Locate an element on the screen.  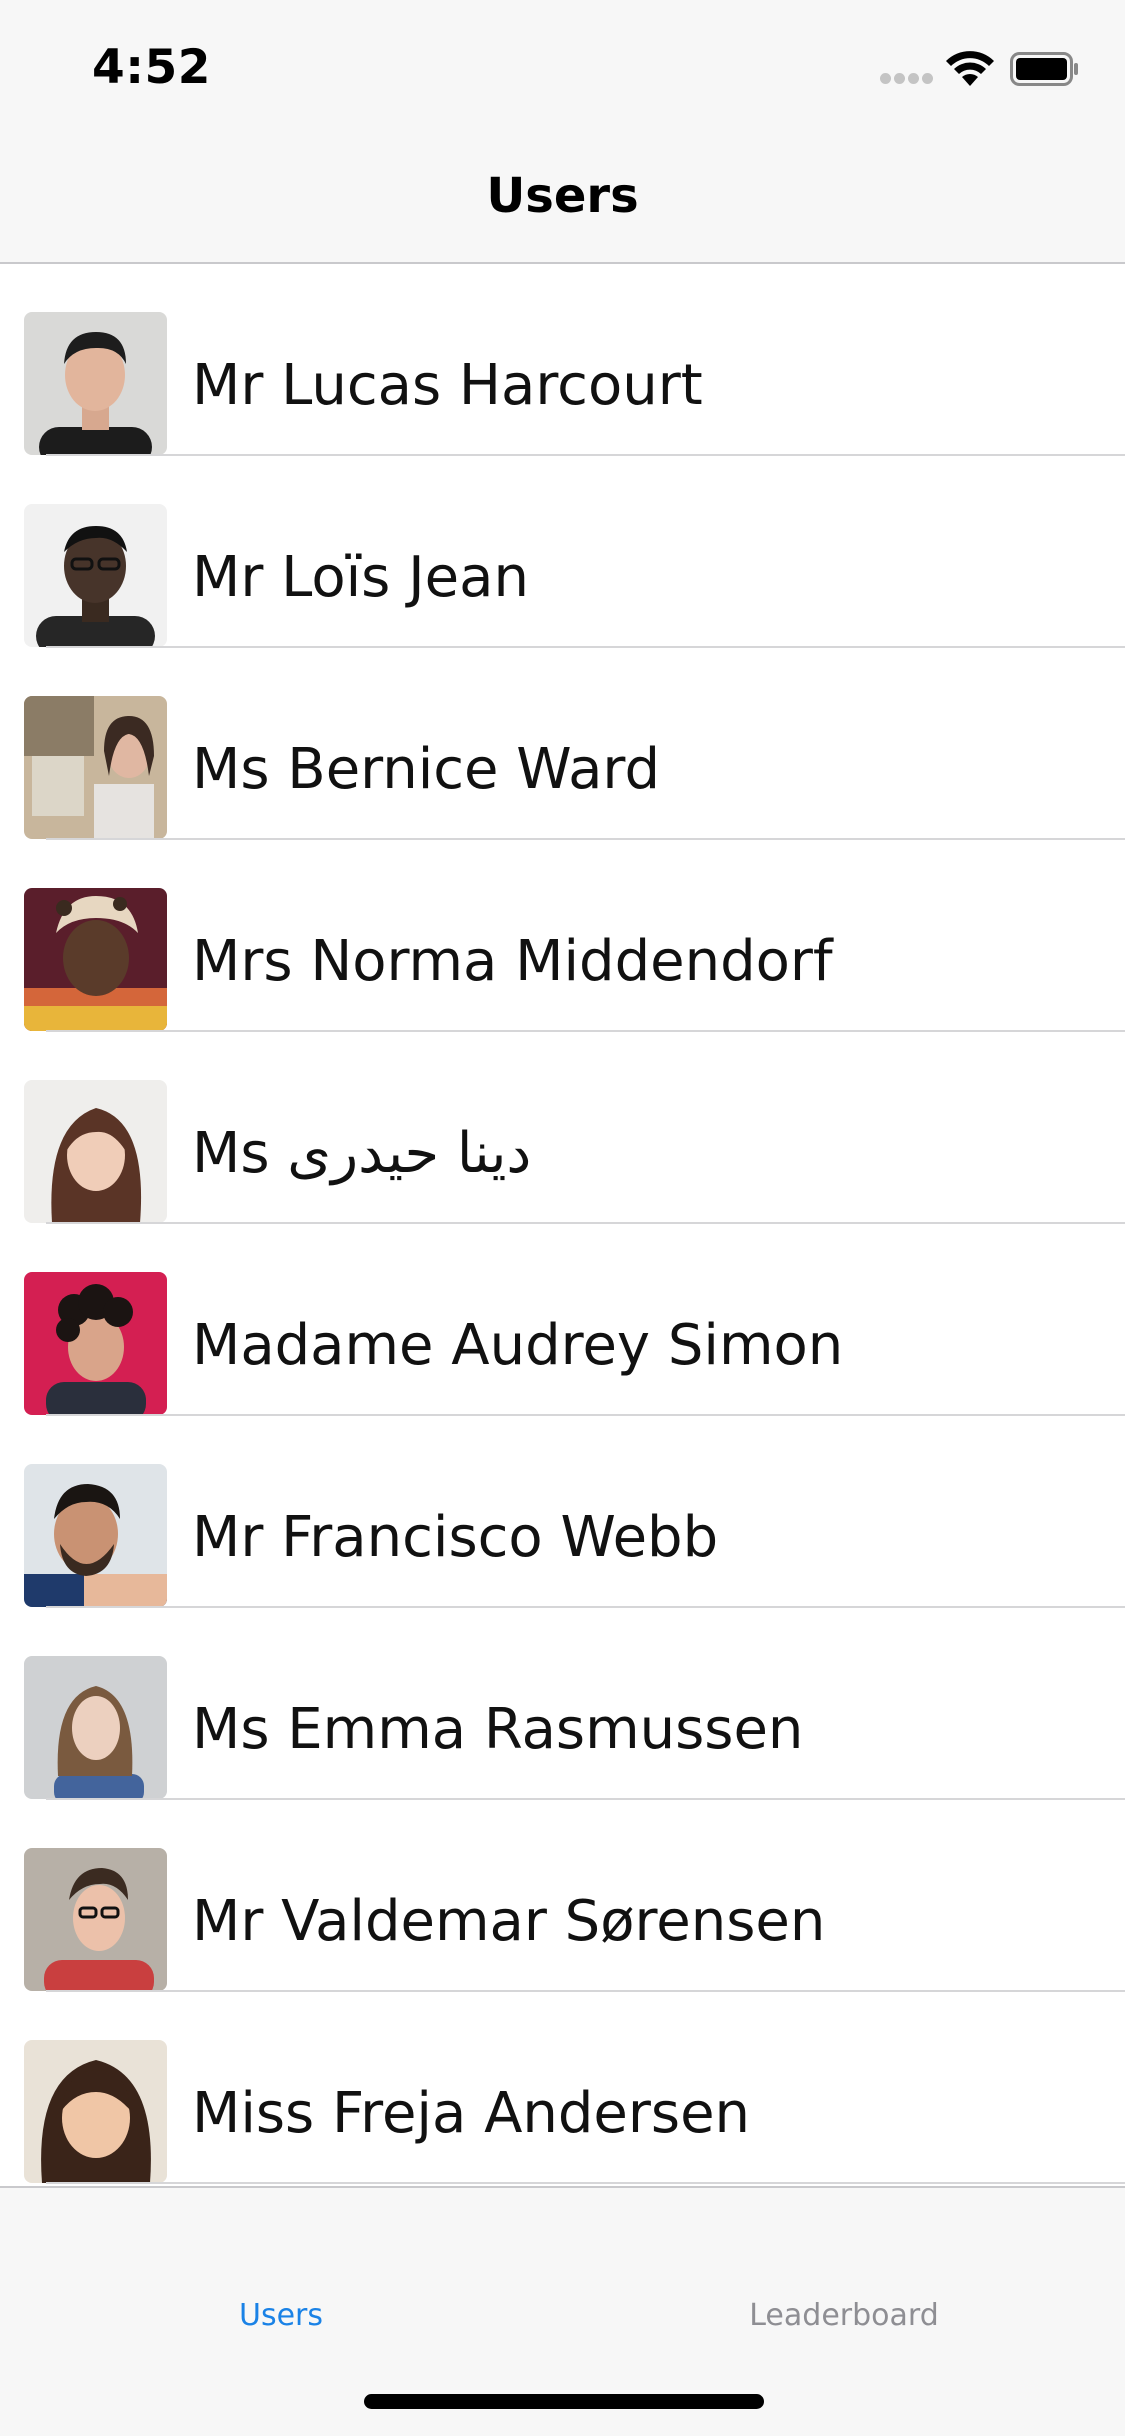
tab-label-users: Users is located at coordinates (280, 2315).